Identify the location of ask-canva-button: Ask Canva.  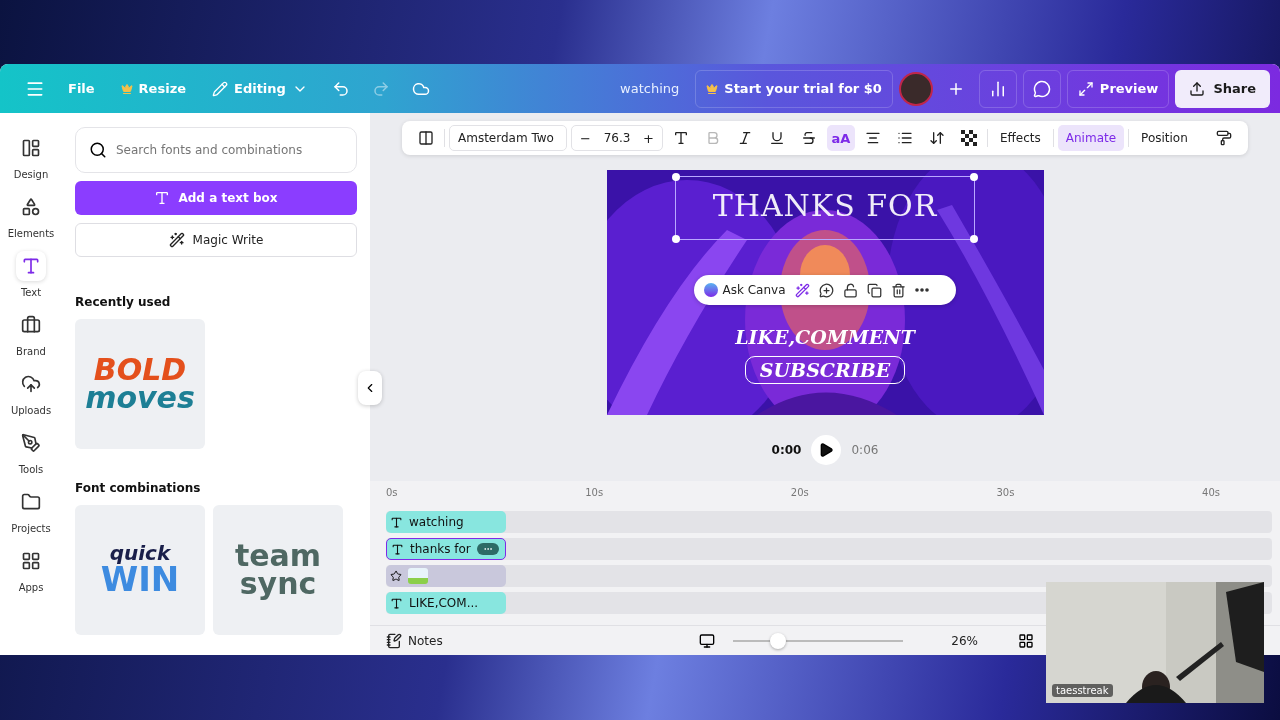
(744, 290).